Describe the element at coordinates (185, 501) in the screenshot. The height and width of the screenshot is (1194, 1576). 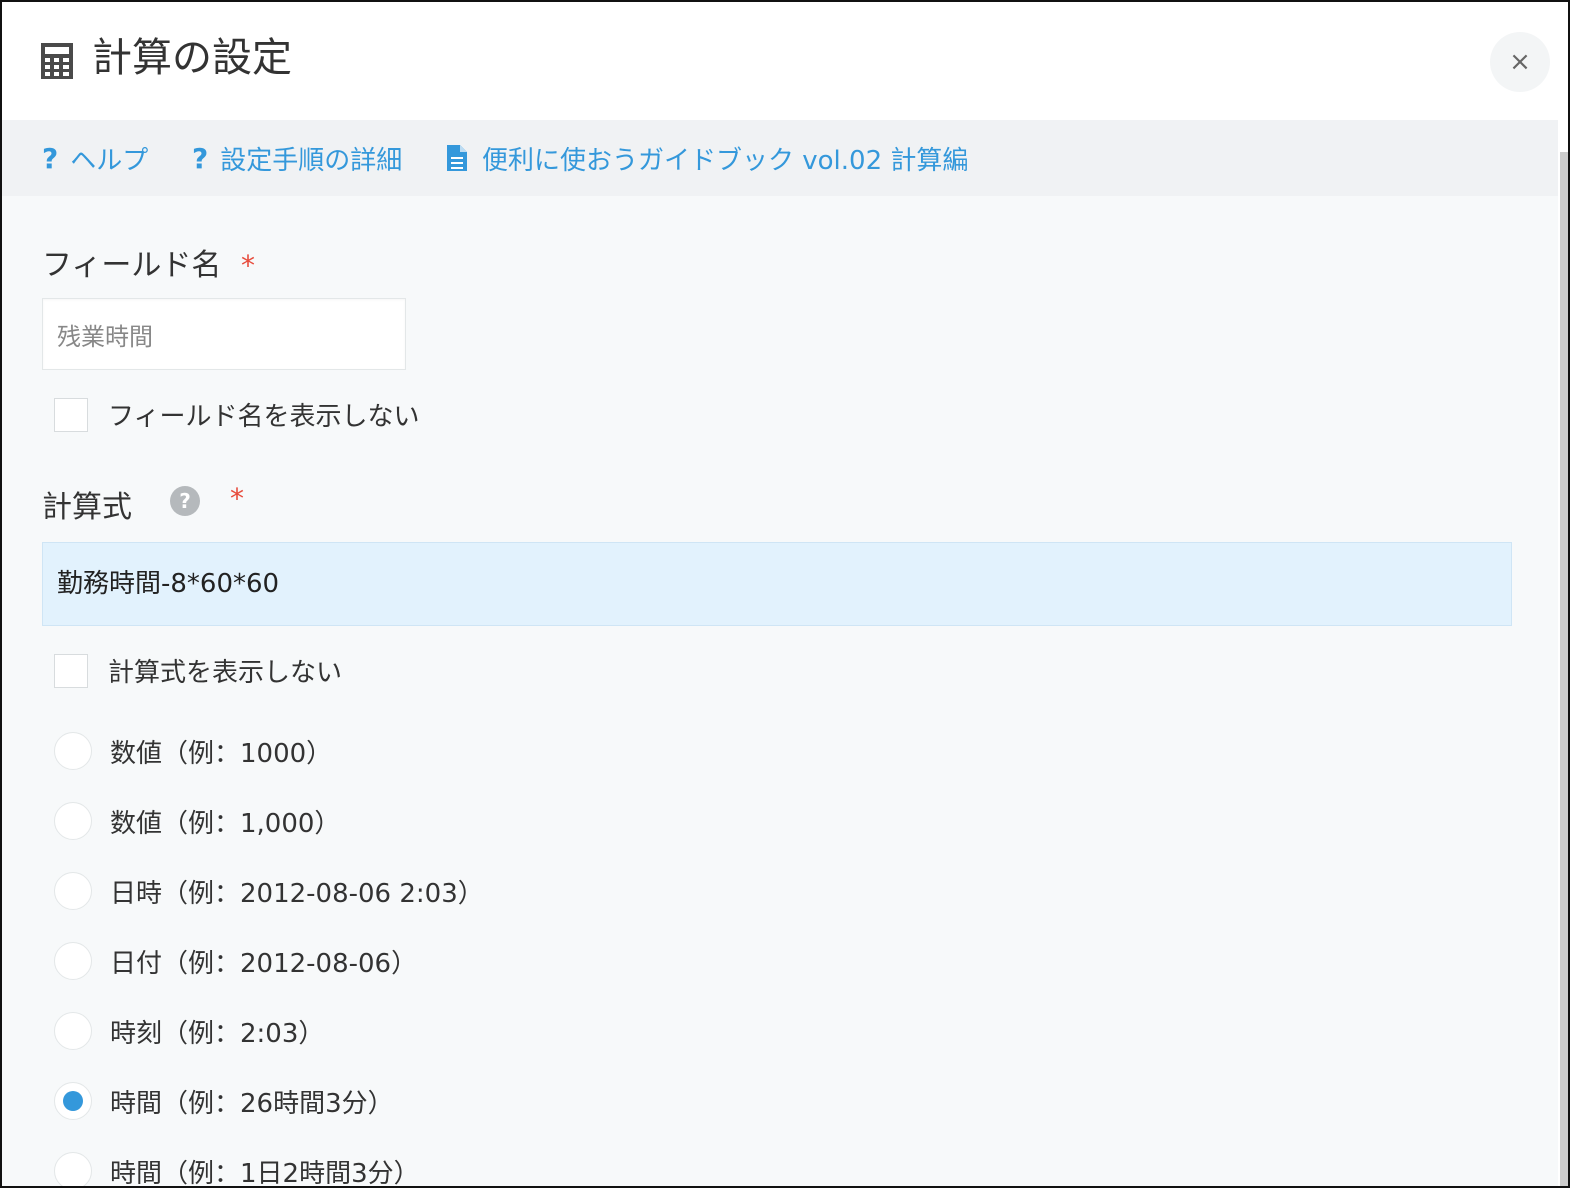
I see `question-circle-icon: ?` at that location.